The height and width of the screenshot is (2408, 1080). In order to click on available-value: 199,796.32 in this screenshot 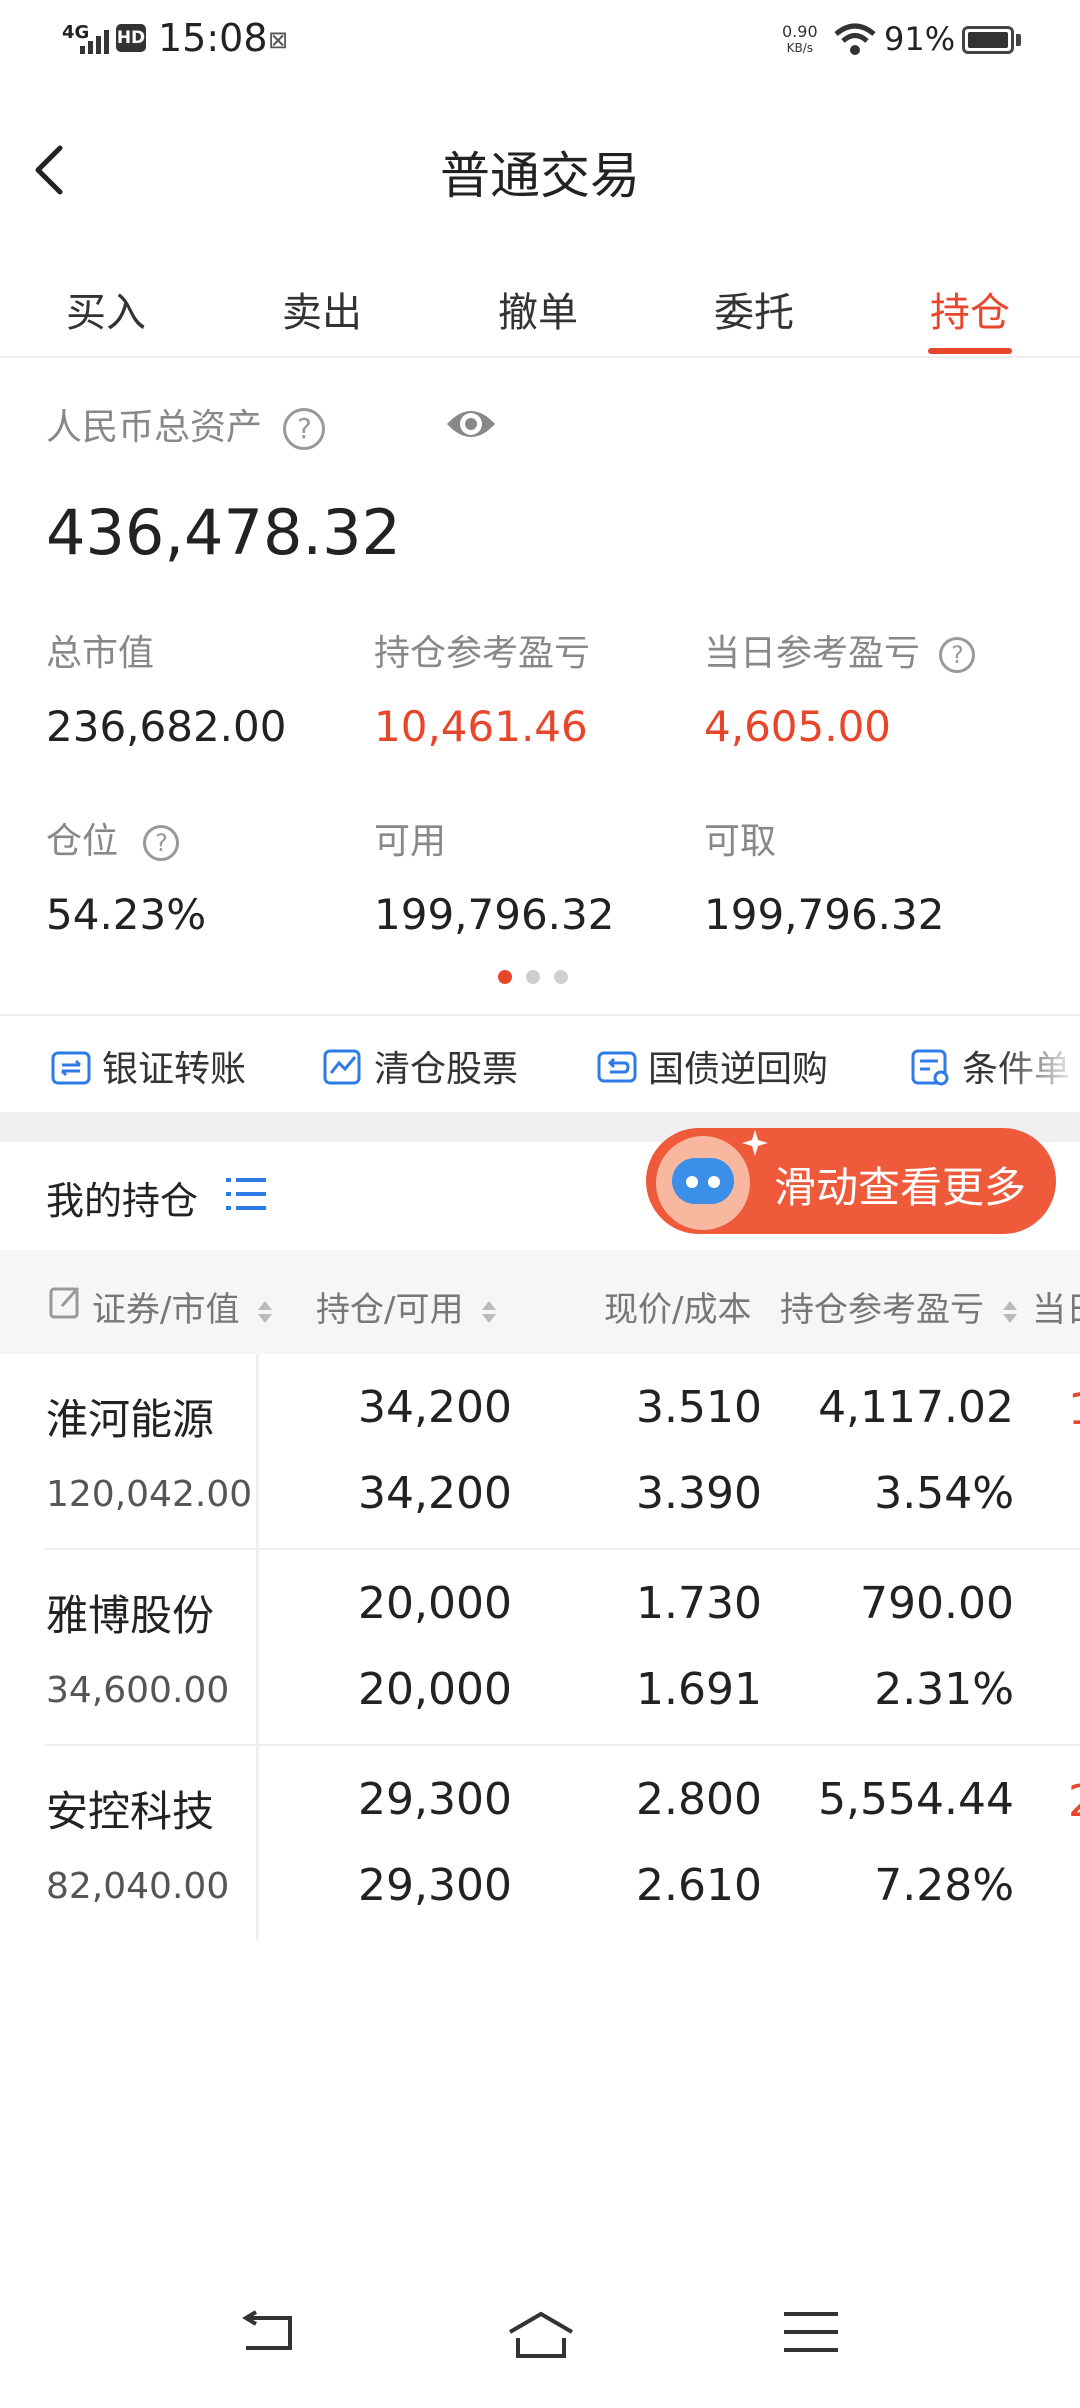, I will do `click(494, 914)`.